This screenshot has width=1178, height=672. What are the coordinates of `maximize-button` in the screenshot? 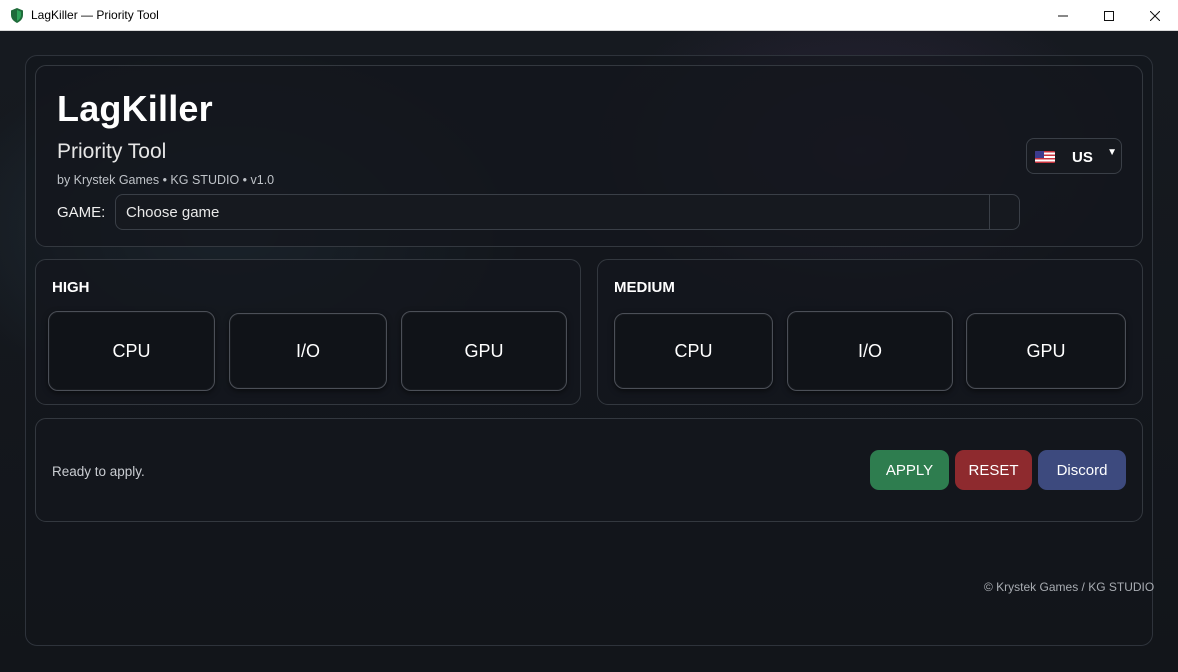 It's located at (1109, 15).